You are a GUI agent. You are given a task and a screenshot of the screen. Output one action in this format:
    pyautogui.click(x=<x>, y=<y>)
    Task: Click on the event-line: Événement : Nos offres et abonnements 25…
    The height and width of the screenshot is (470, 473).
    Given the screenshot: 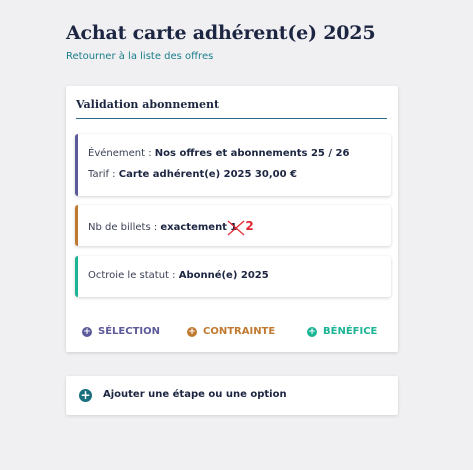 What is the action you would take?
    pyautogui.click(x=218, y=153)
    